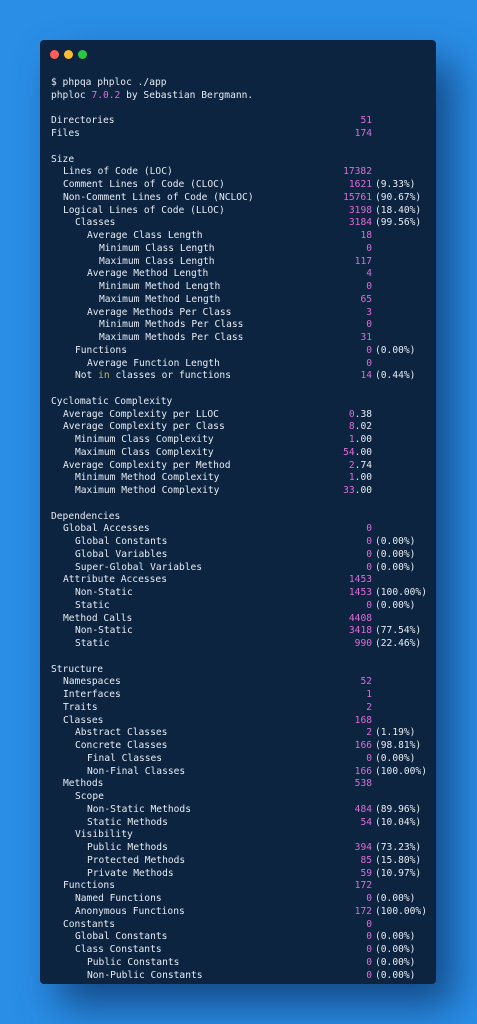 This screenshot has width=477, height=1024. What do you see at coordinates (240, 376) in the screenshot?
I see `metric-row: Not in classes or functions 14 (0.44%)` at bounding box center [240, 376].